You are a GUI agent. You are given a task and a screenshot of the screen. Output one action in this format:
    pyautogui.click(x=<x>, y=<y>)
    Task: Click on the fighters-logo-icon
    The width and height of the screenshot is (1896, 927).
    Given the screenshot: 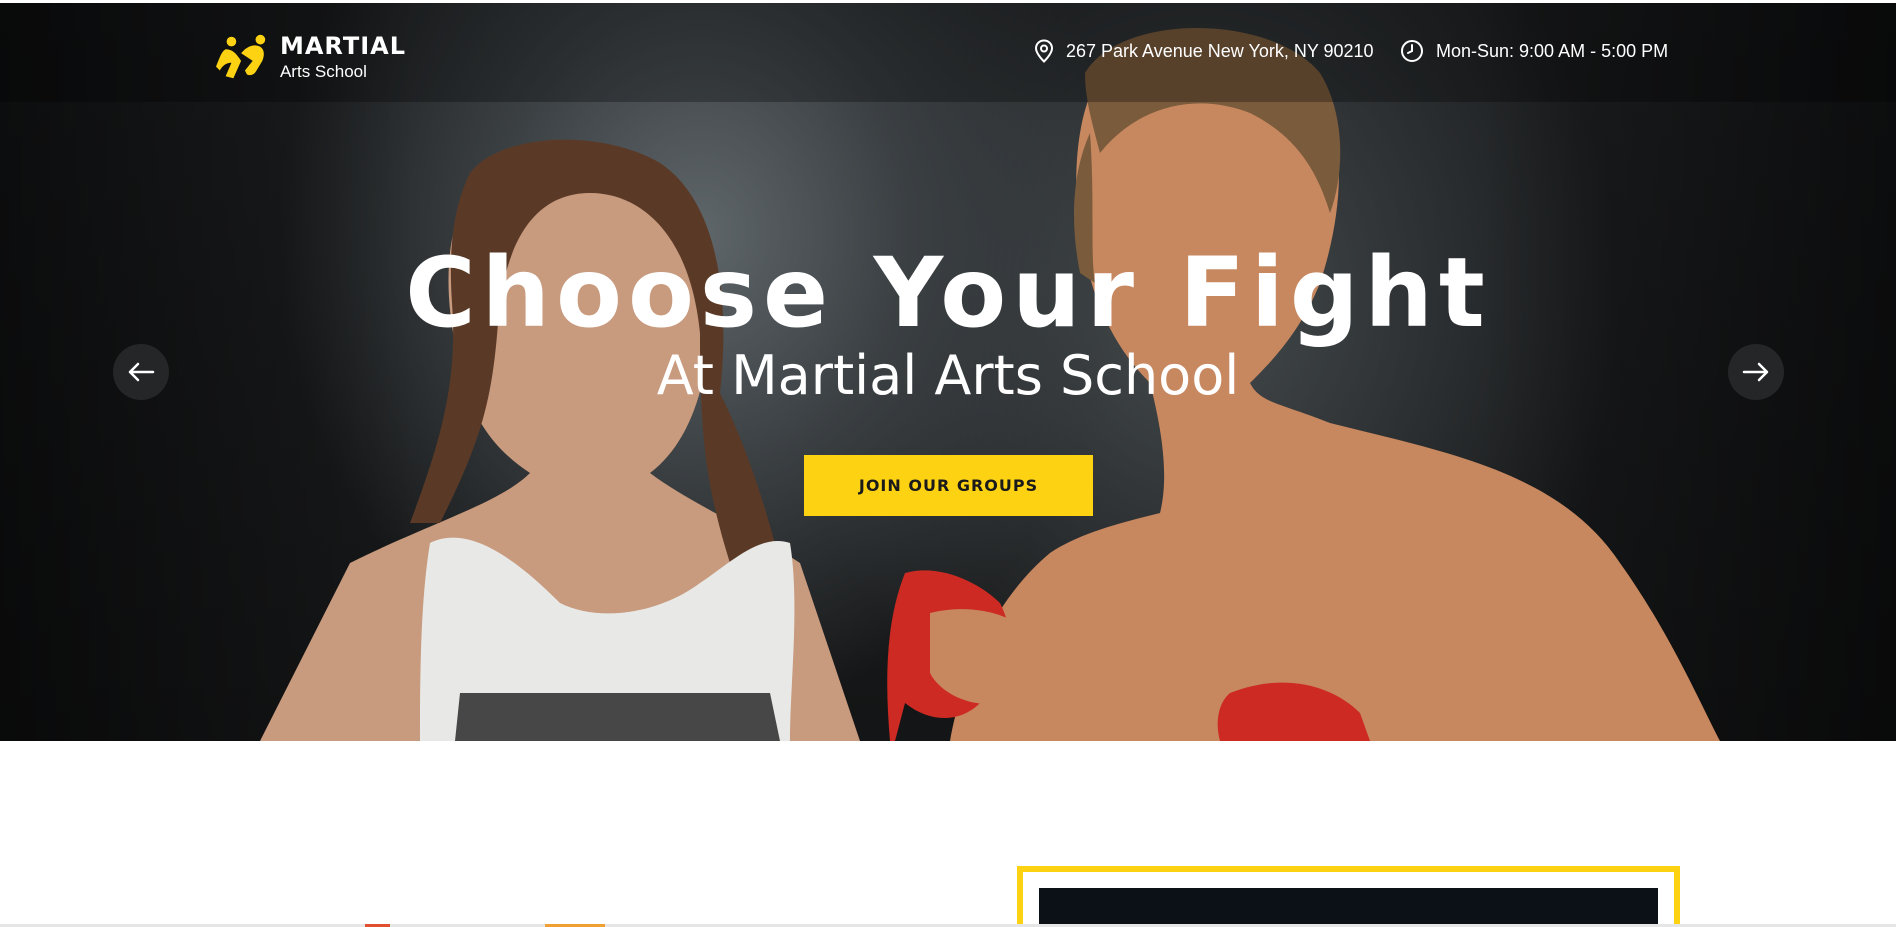 What is the action you would take?
    pyautogui.click(x=241, y=56)
    